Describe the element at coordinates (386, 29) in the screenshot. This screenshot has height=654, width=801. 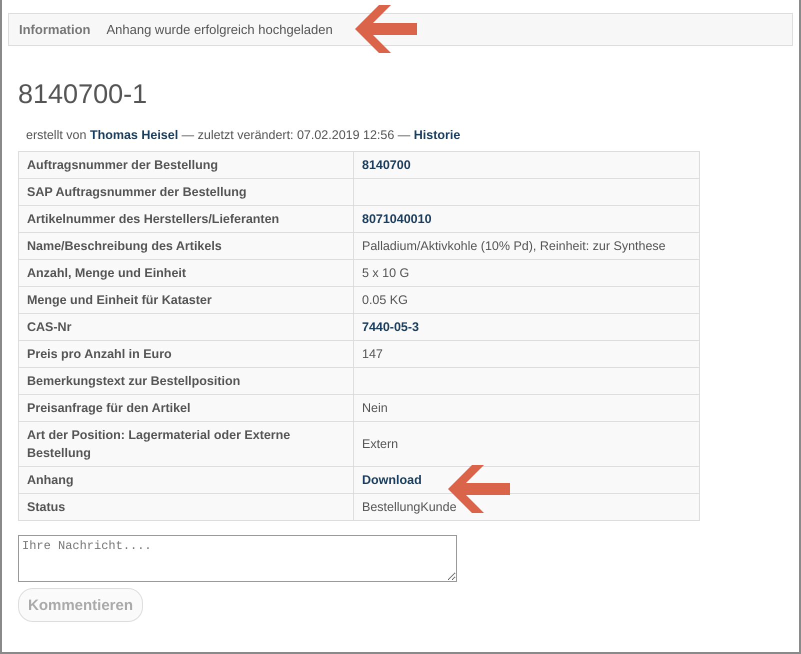
I see `arrow-icon` at that location.